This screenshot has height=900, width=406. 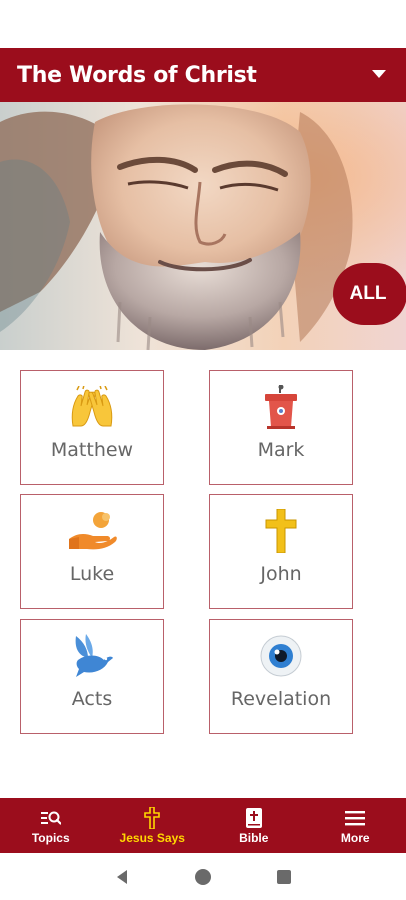 I want to click on nav-item-more: More, so click(x=355, y=825).